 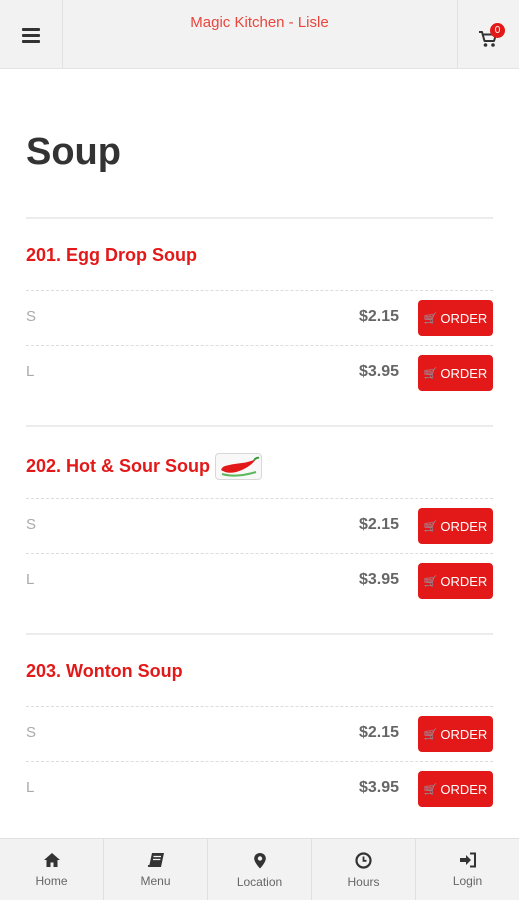 What do you see at coordinates (51, 881) in the screenshot?
I see `tab-label: Home` at bounding box center [51, 881].